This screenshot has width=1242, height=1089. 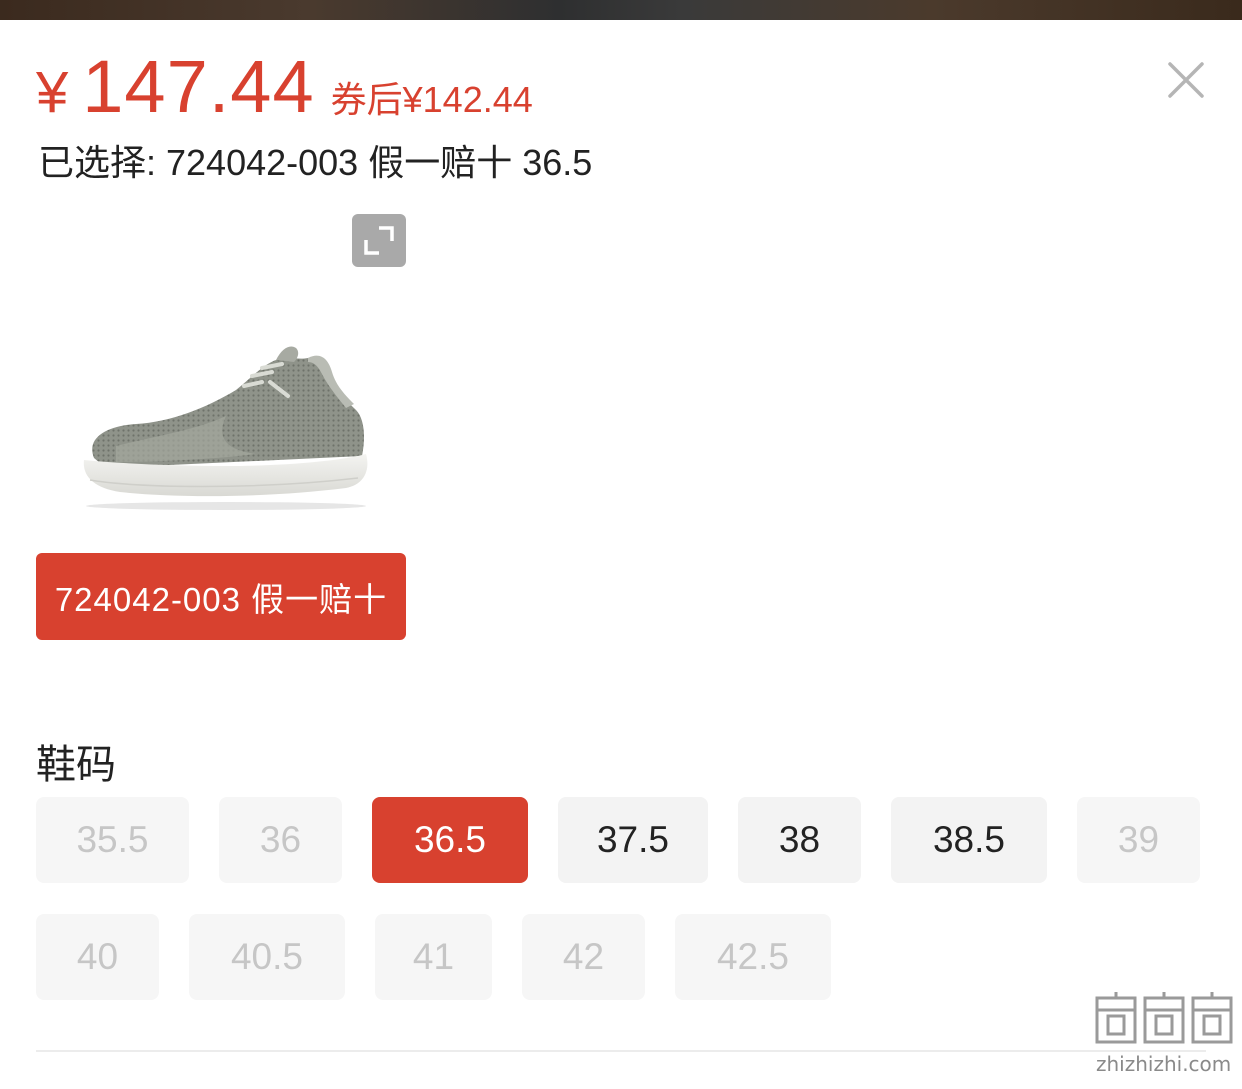 What do you see at coordinates (76, 765) in the screenshot?
I see `size-section-title: 鞋码` at bounding box center [76, 765].